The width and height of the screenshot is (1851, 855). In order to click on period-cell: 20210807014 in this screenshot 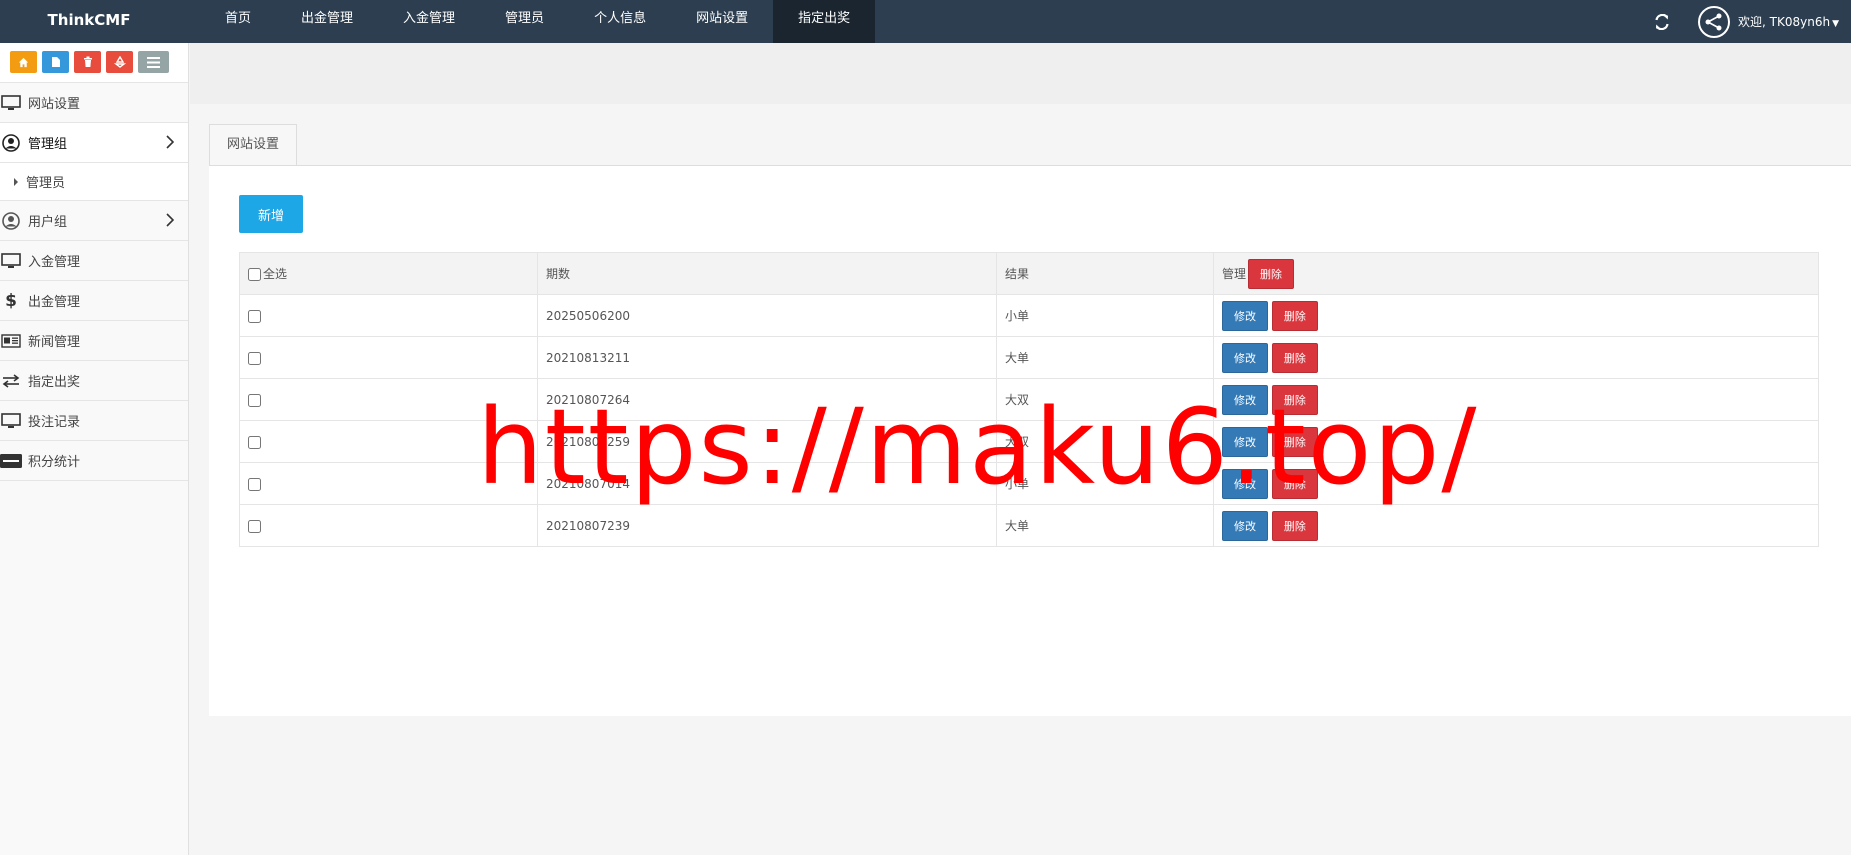, I will do `click(767, 483)`.